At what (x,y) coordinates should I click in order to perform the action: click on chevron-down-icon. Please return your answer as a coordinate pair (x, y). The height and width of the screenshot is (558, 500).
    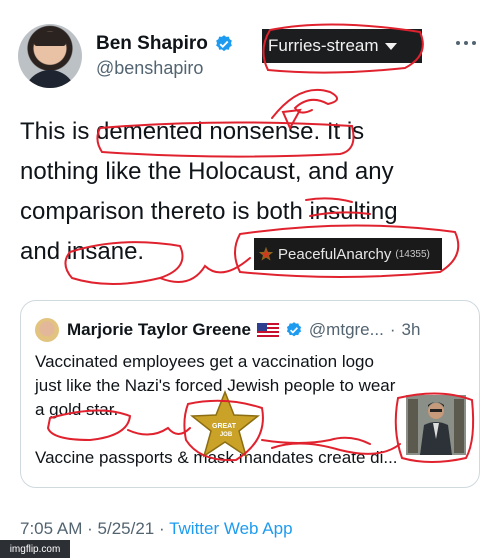
    Looking at the image, I should click on (390, 46).